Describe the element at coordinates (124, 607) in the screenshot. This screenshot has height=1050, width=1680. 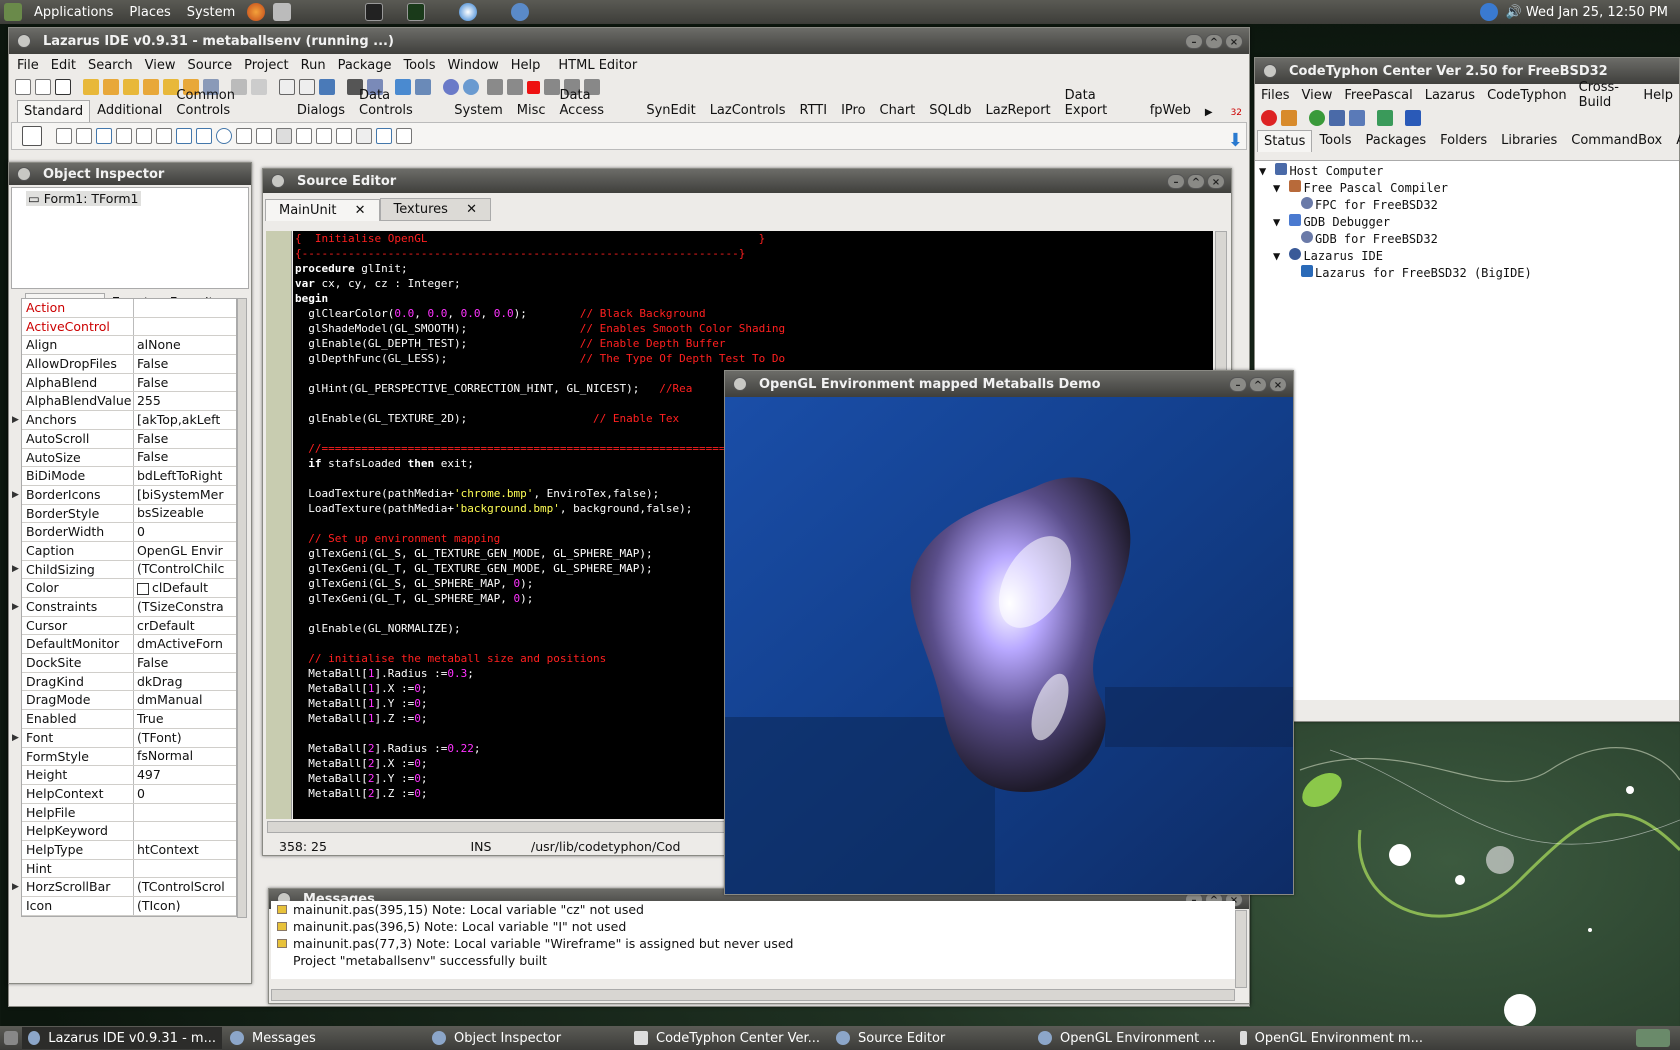
I see `property-row: ▶ Constraints (TSizeConstra` at that location.